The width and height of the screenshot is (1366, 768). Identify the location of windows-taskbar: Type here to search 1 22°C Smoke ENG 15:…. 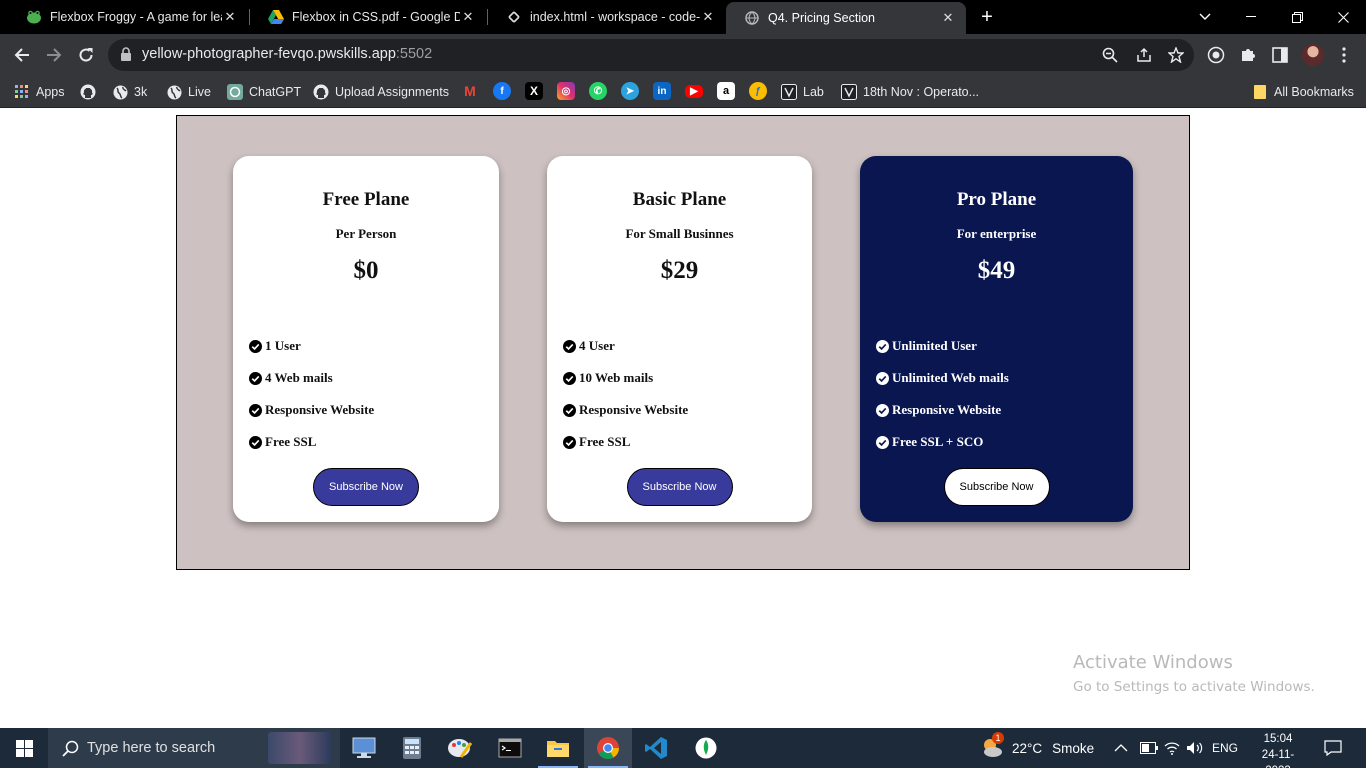
(683, 748).